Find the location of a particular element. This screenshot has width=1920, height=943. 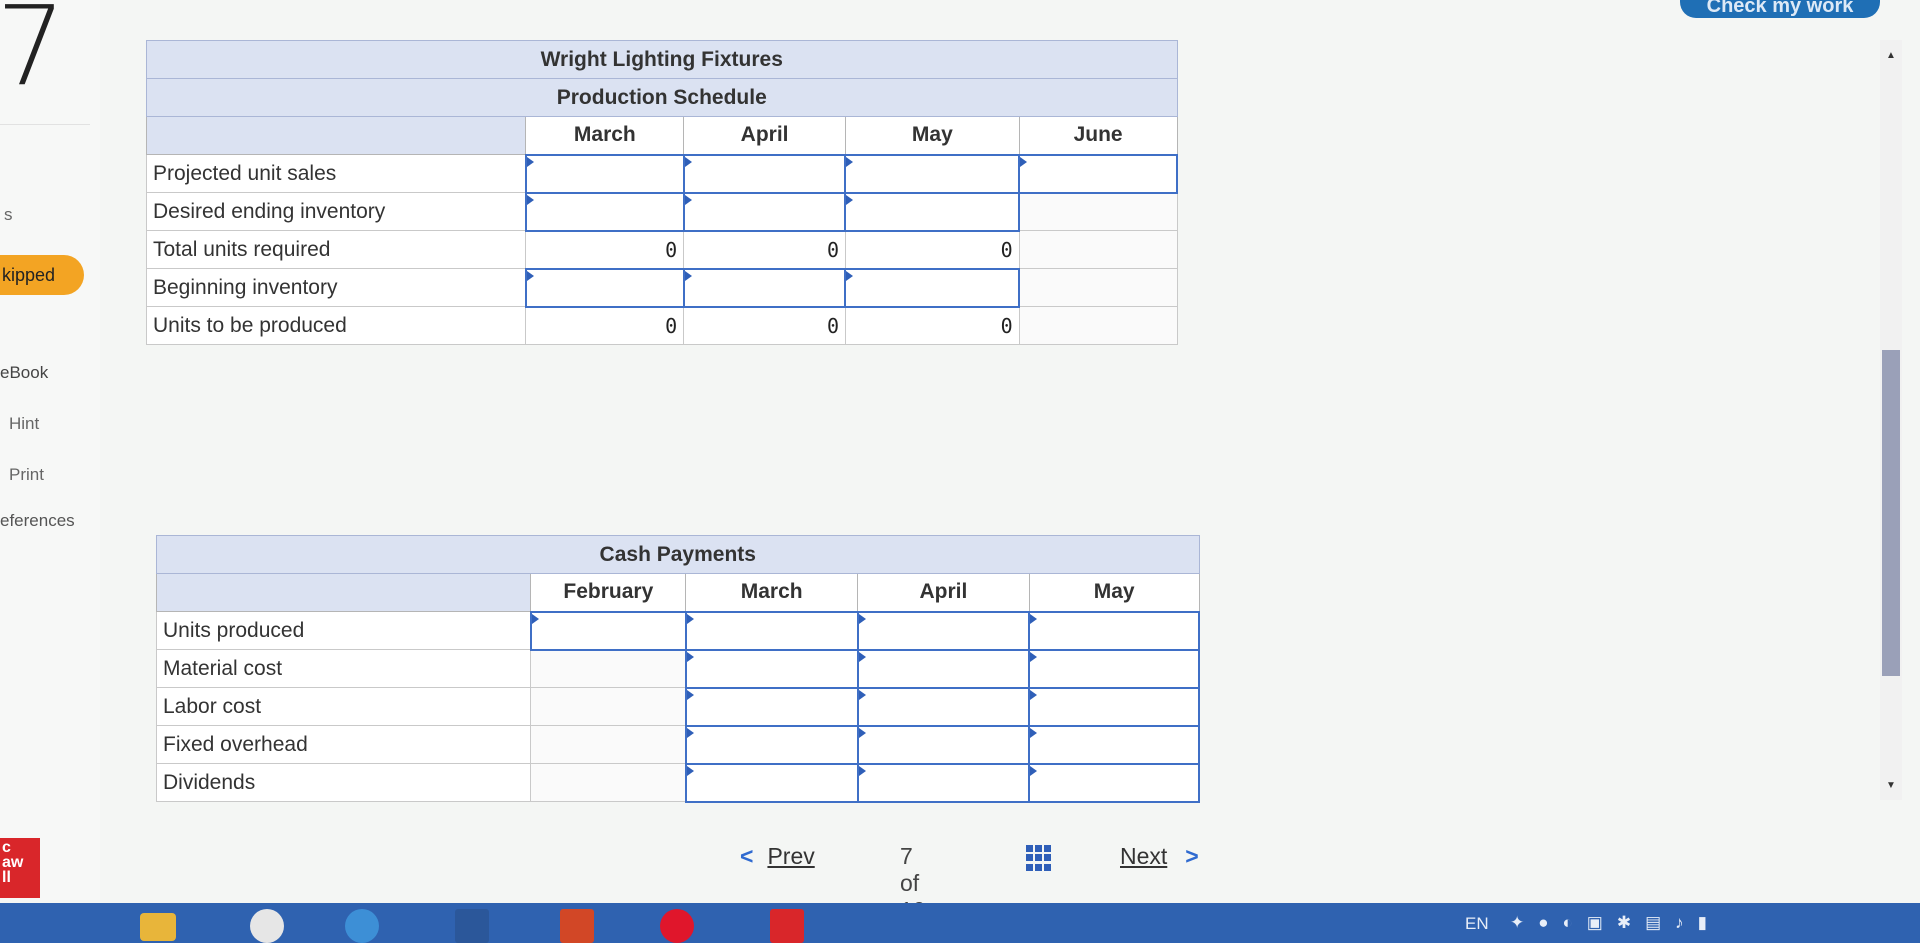

chevron-right-icon: > is located at coordinates (1192, 856).